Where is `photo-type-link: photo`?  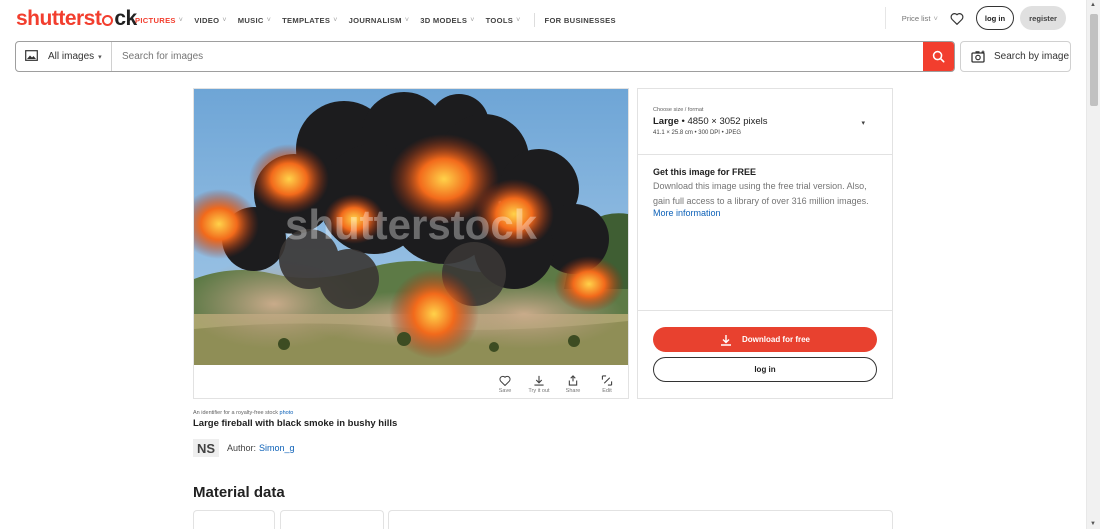
photo-type-link: photo is located at coordinates (287, 413).